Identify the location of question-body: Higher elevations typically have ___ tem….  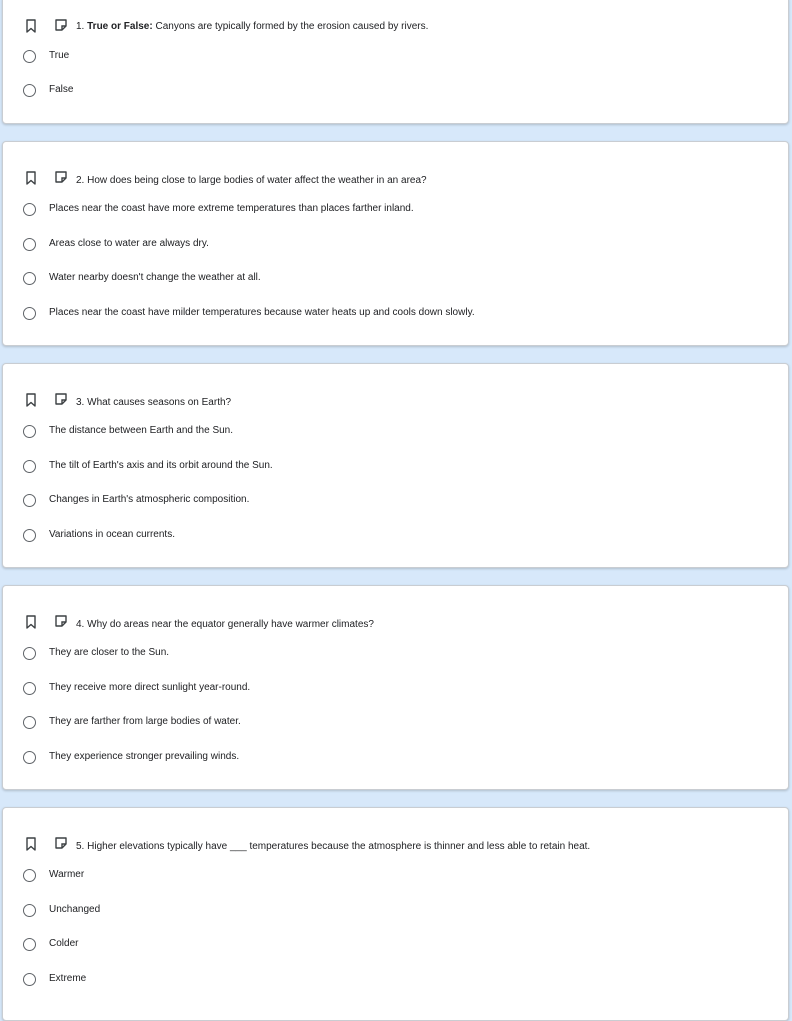
(339, 846).